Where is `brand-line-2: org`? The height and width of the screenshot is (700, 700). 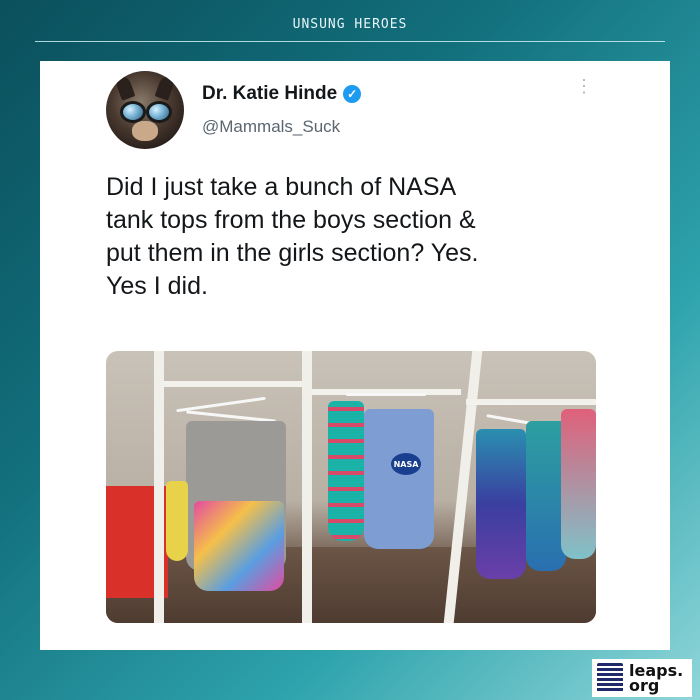 brand-line-2: org is located at coordinates (644, 685).